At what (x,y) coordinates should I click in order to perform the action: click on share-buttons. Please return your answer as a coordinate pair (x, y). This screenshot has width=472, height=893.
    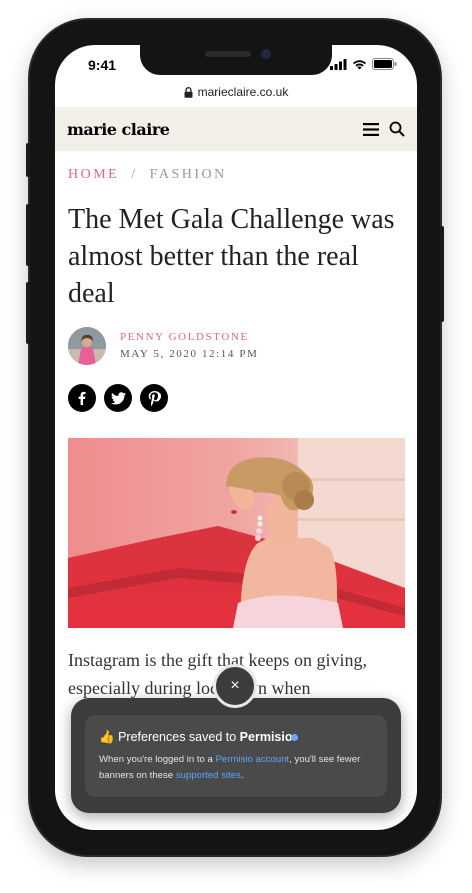
    Looking at the image, I should click on (118, 398).